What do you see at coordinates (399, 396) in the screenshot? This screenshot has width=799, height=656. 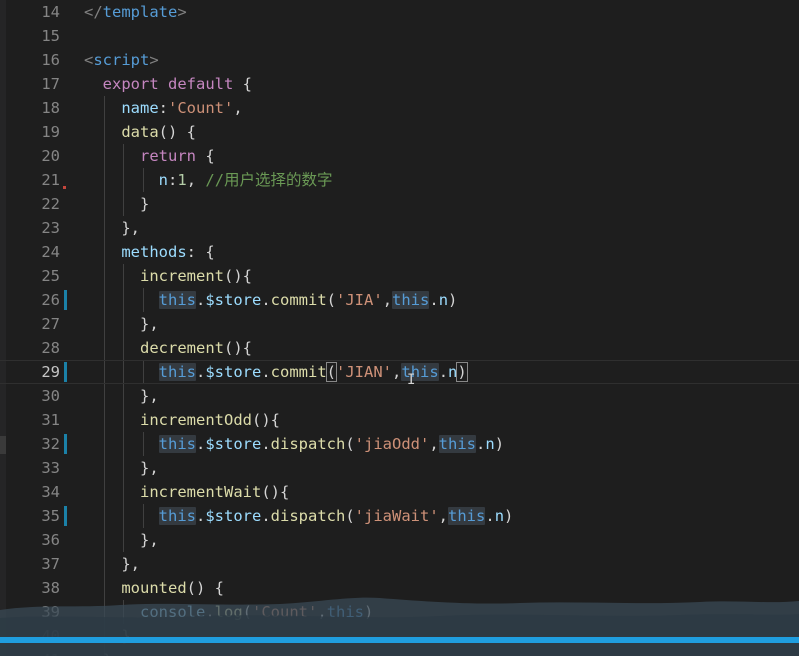 I see `code-line: 30 },` at bounding box center [399, 396].